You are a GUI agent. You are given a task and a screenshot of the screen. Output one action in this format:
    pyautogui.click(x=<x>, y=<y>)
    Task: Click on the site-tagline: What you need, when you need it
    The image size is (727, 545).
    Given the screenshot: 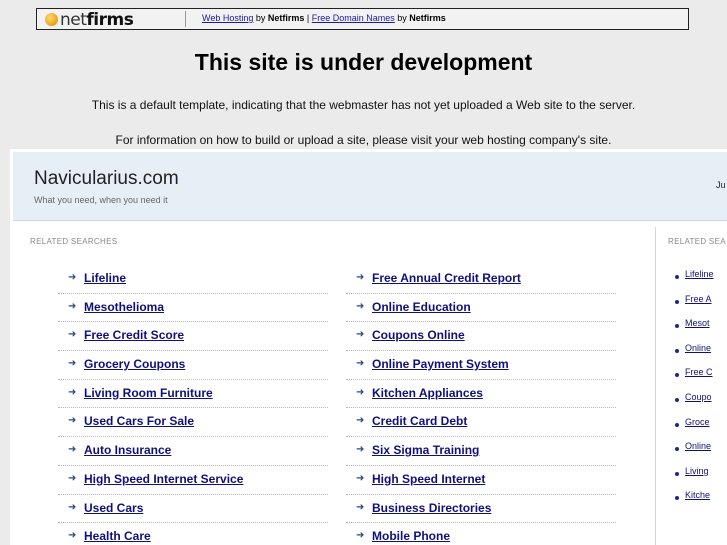 What is the action you would take?
    pyautogui.click(x=101, y=200)
    